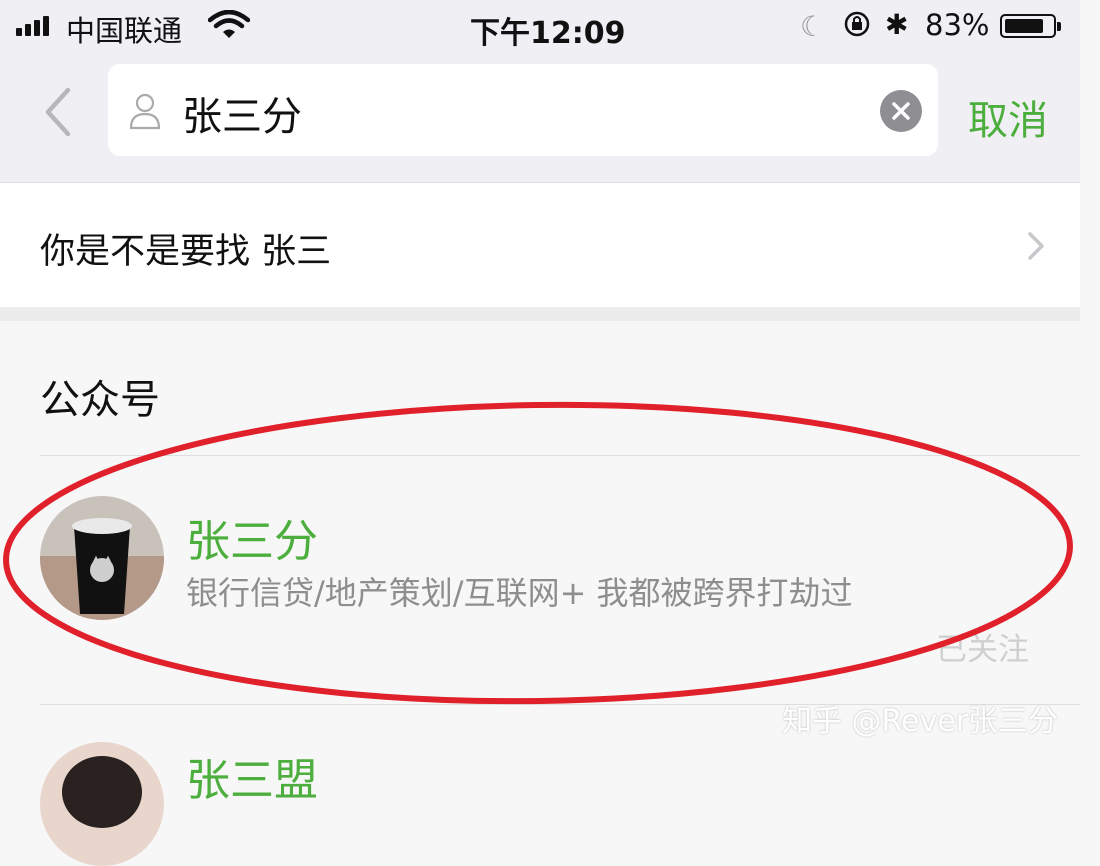  Describe the element at coordinates (1036, 246) in the screenshot. I see `chevron-right-icon` at that location.